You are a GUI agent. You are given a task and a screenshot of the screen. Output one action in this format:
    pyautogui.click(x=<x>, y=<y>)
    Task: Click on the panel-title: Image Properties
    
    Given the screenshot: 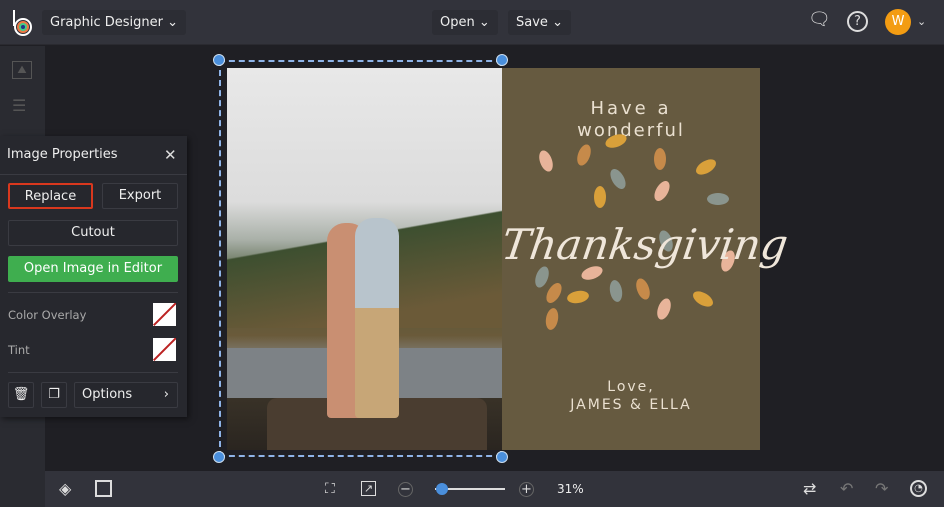 What is the action you would take?
    pyautogui.click(x=62, y=154)
    